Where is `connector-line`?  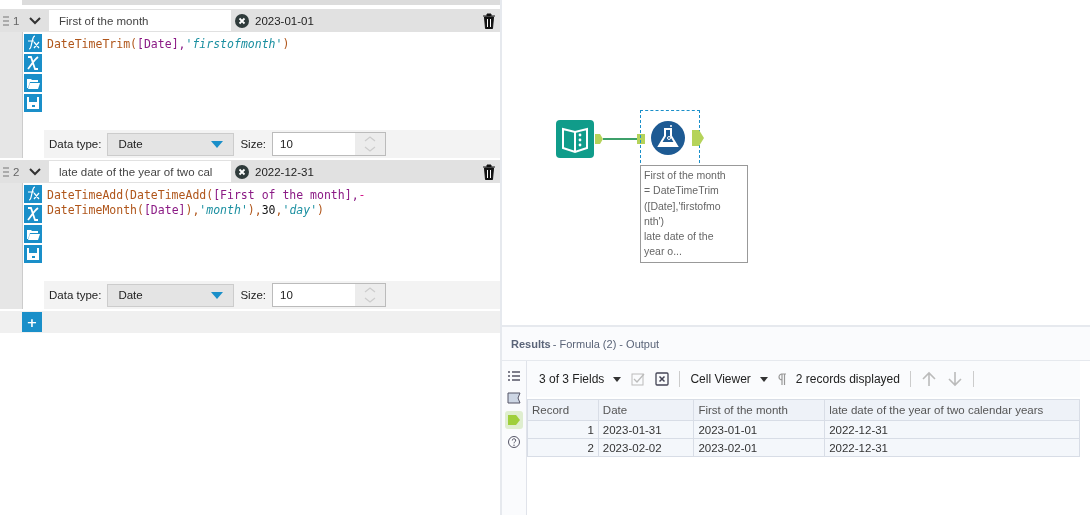 connector-line is located at coordinates (620, 139).